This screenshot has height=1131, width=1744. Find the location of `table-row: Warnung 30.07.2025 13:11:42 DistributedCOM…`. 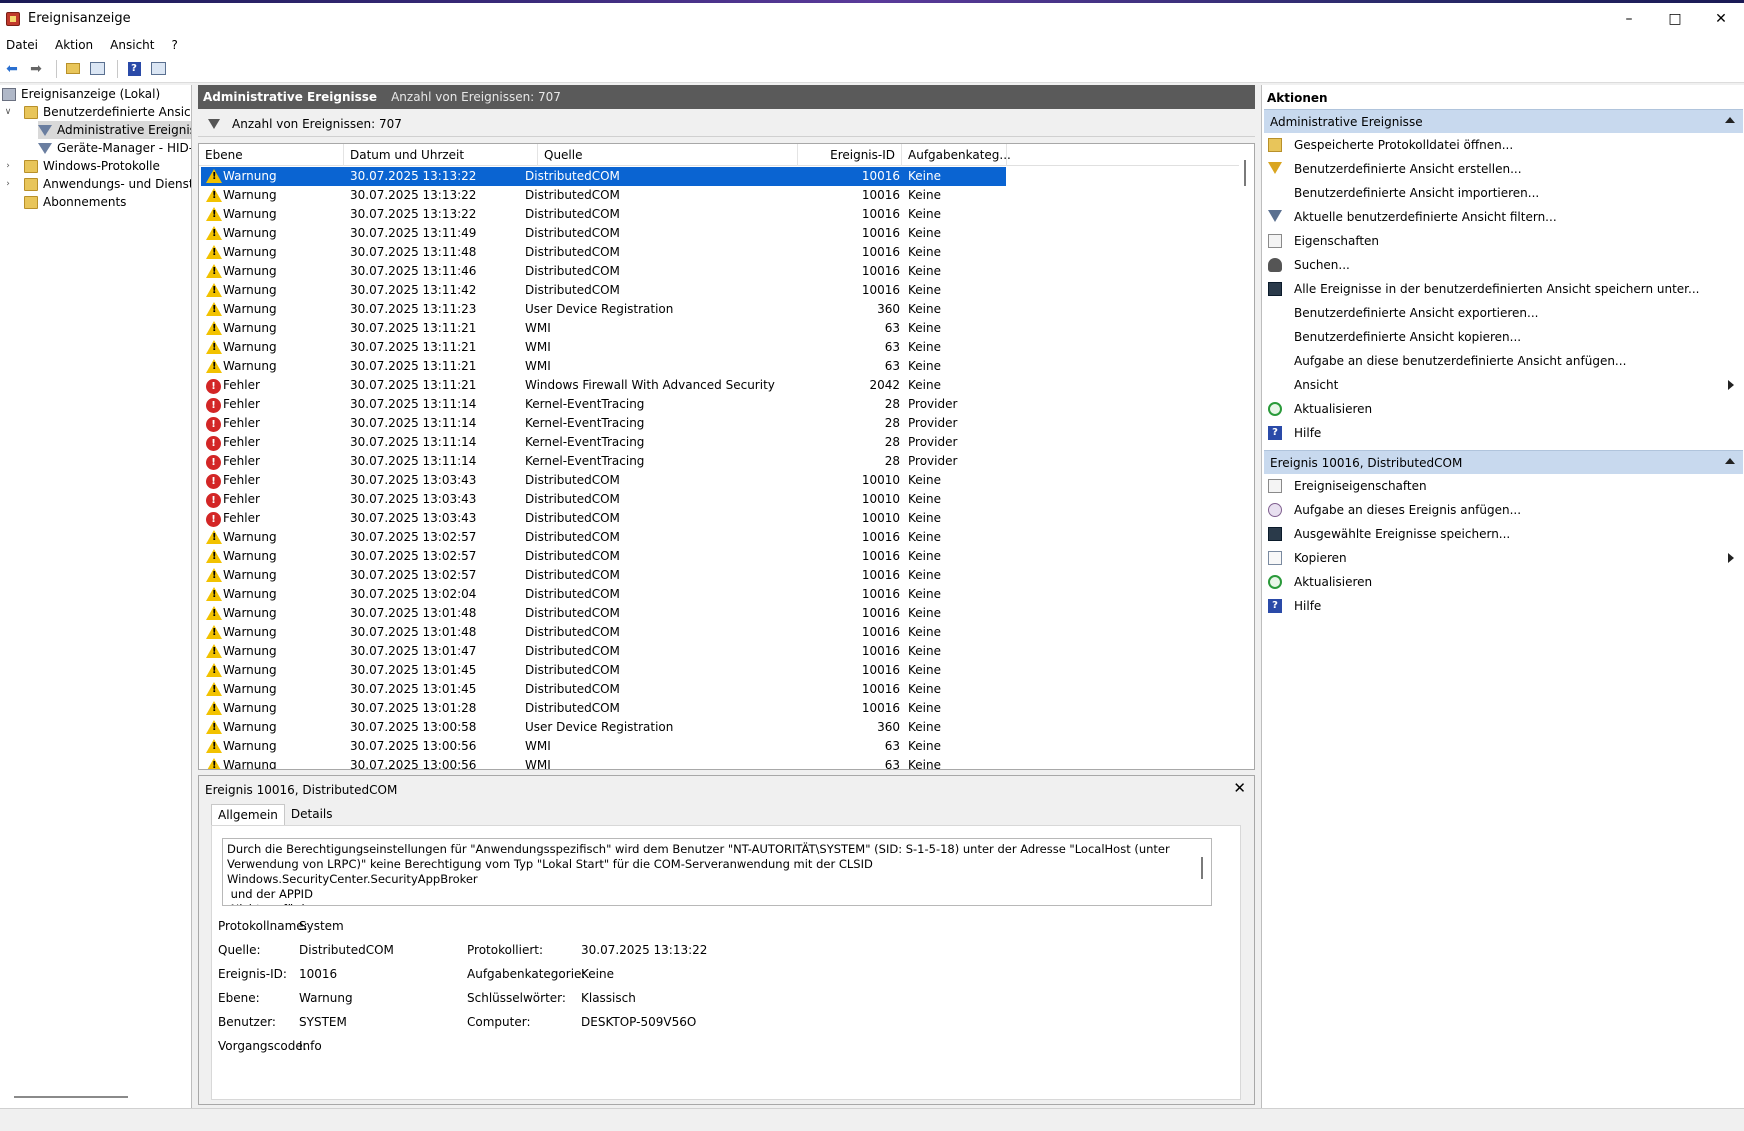

table-row: Warnung 30.07.2025 13:11:42 DistributedCOM… is located at coordinates (603, 290).